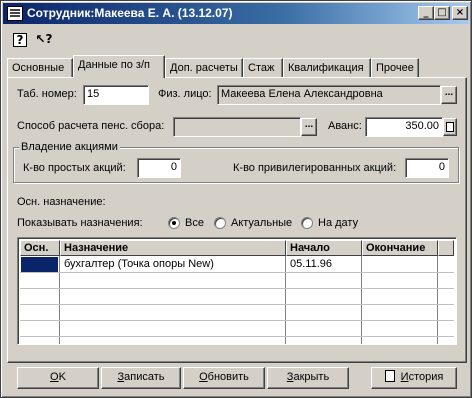 The image size is (472, 398). I want to click on radio-on-date-label: На дату, so click(338, 223).